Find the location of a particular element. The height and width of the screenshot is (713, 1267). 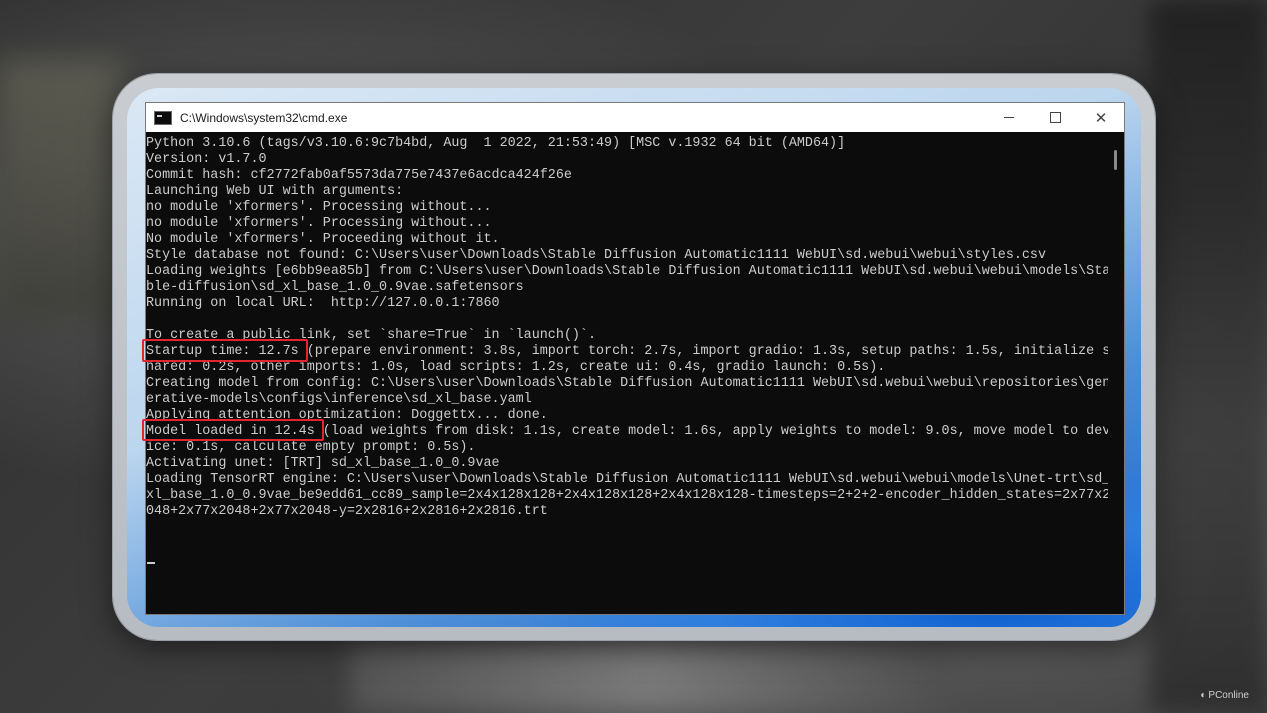

close-button: ✕ is located at coordinates (1101, 117).